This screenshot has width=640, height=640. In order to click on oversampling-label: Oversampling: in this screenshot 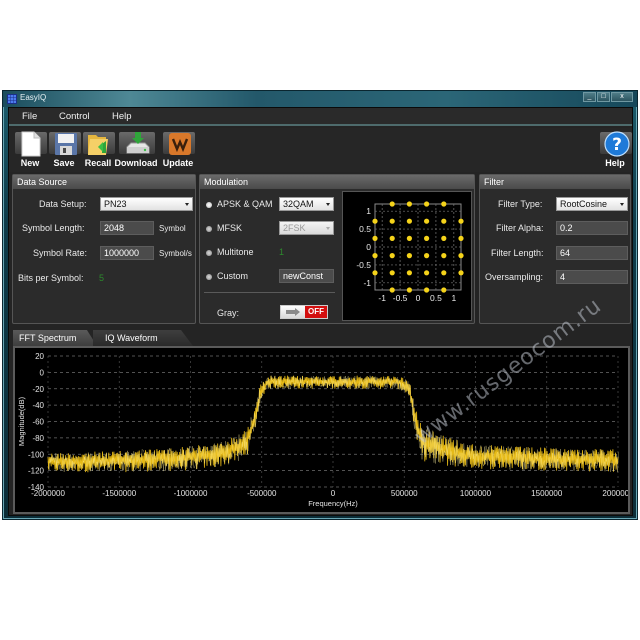, I will do `click(514, 277)`.